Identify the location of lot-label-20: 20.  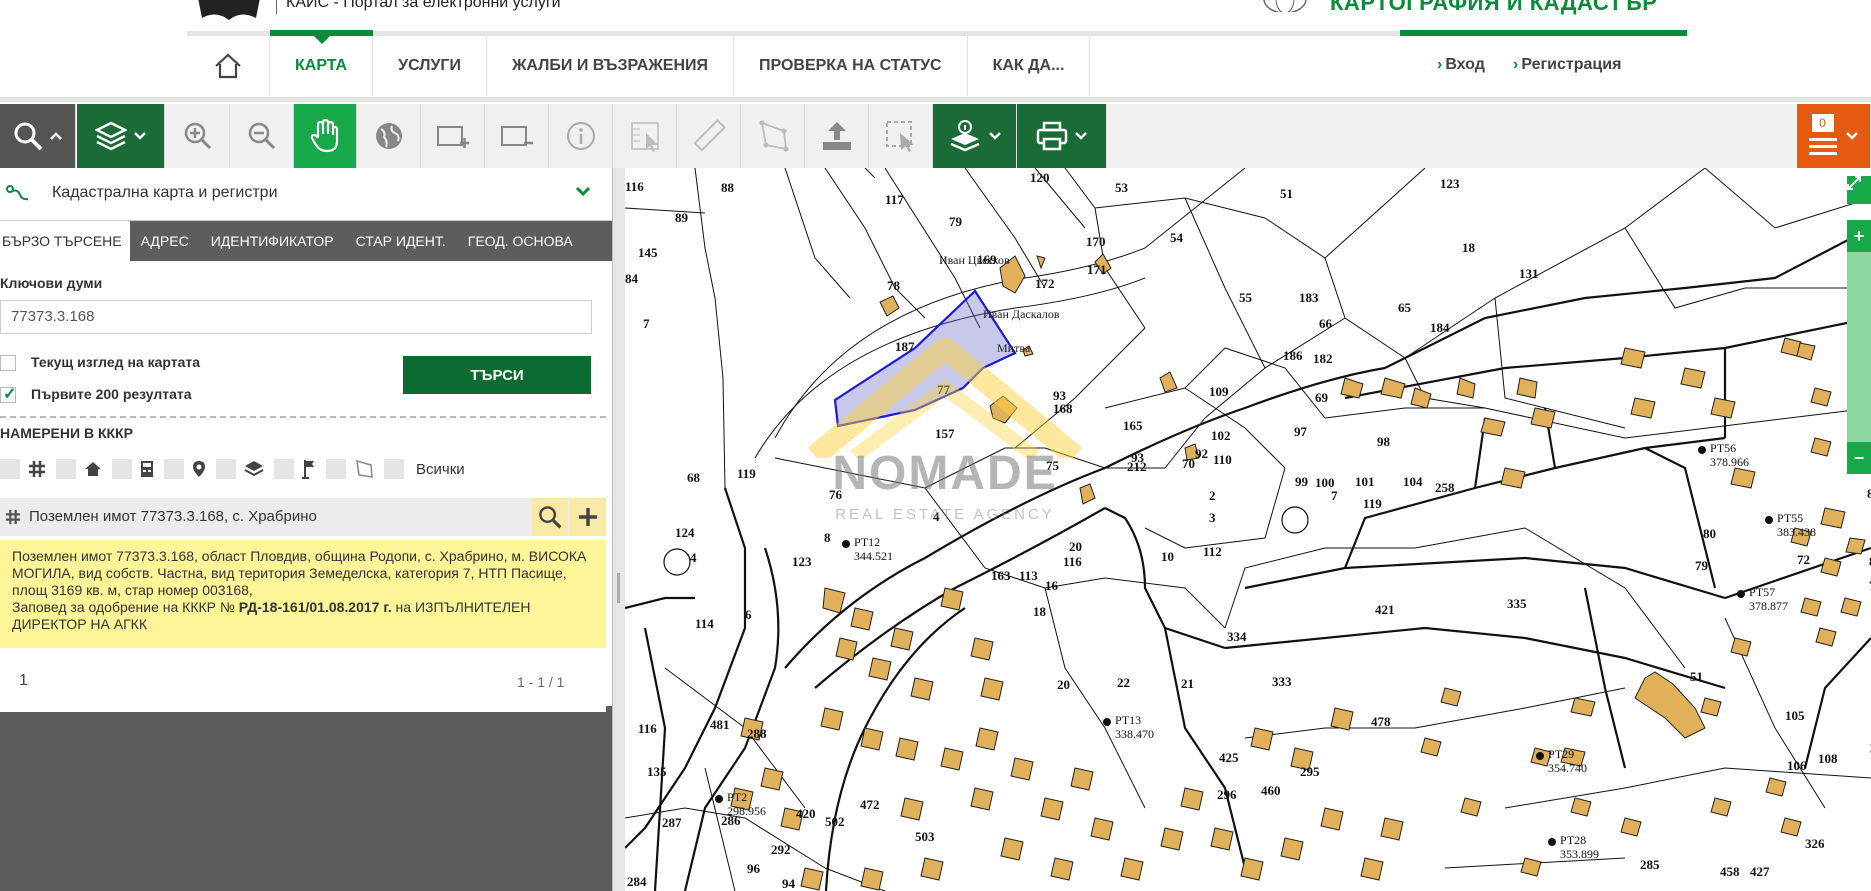
(1075, 546).